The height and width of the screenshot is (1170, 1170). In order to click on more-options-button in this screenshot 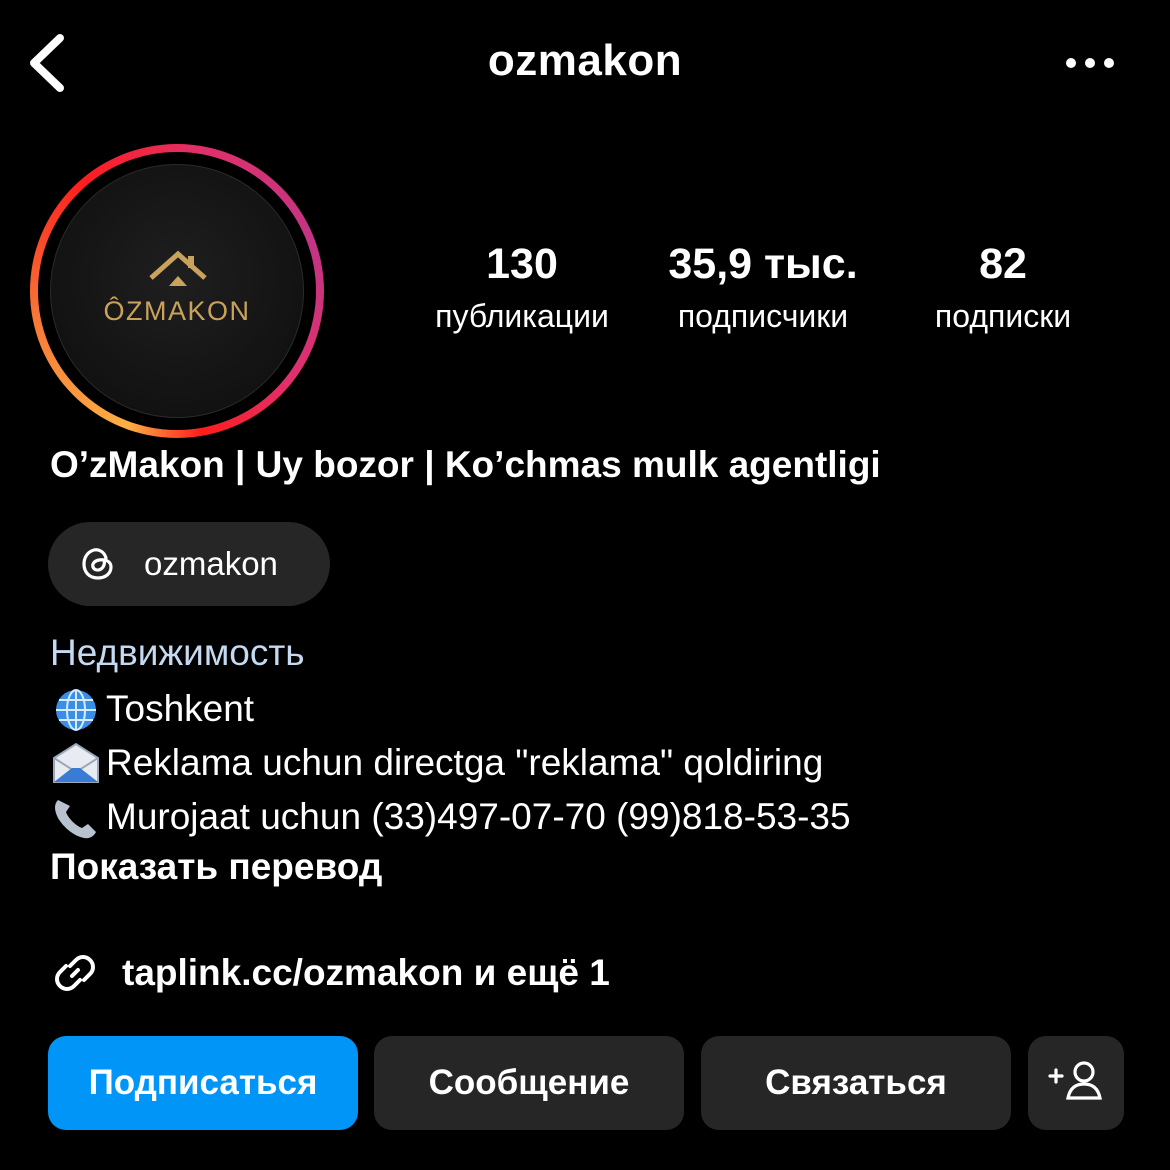, I will do `click(1090, 63)`.